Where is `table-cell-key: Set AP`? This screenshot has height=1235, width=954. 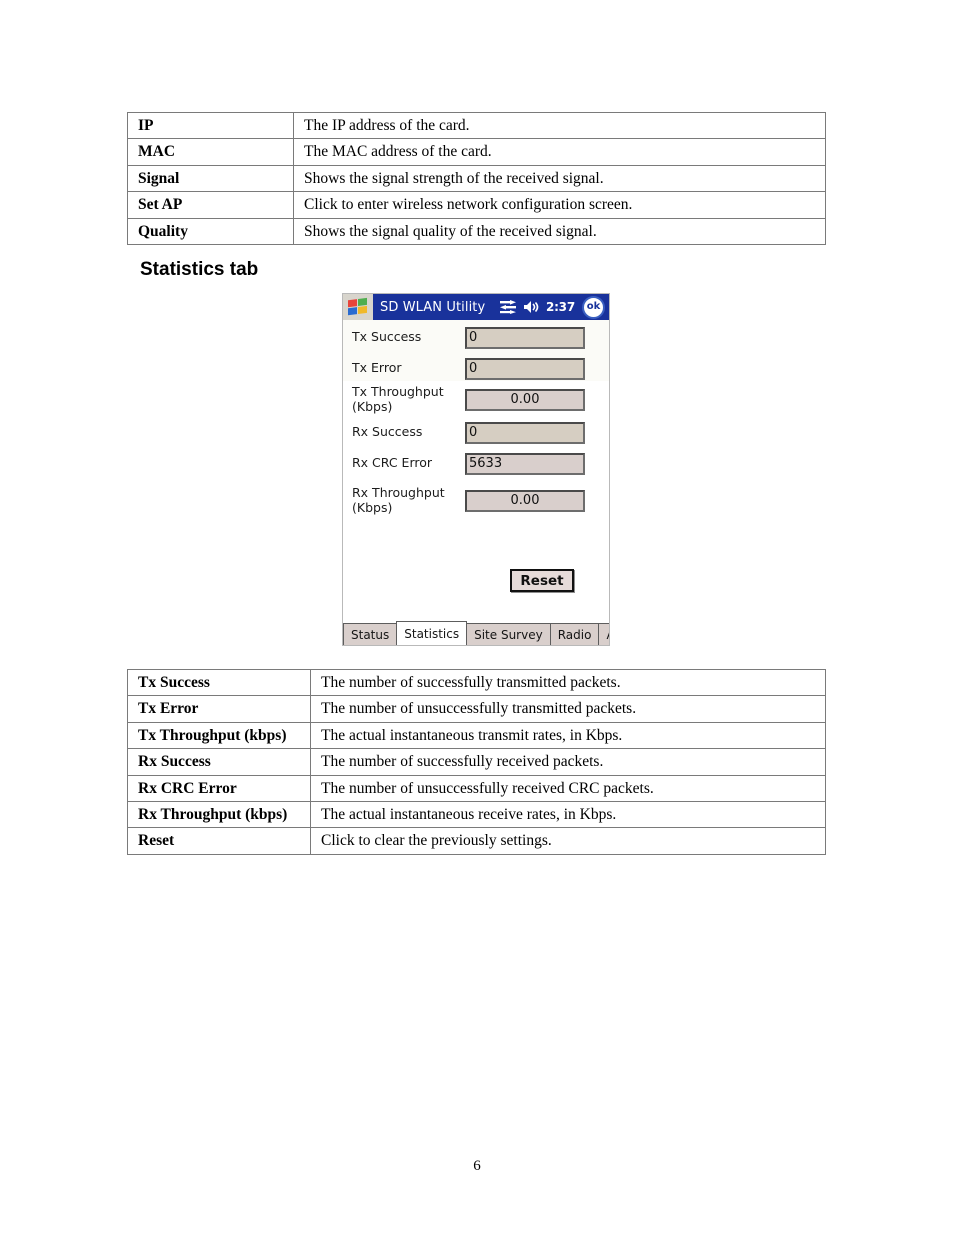 table-cell-key: Set AP is located at coordinates (210, 205).